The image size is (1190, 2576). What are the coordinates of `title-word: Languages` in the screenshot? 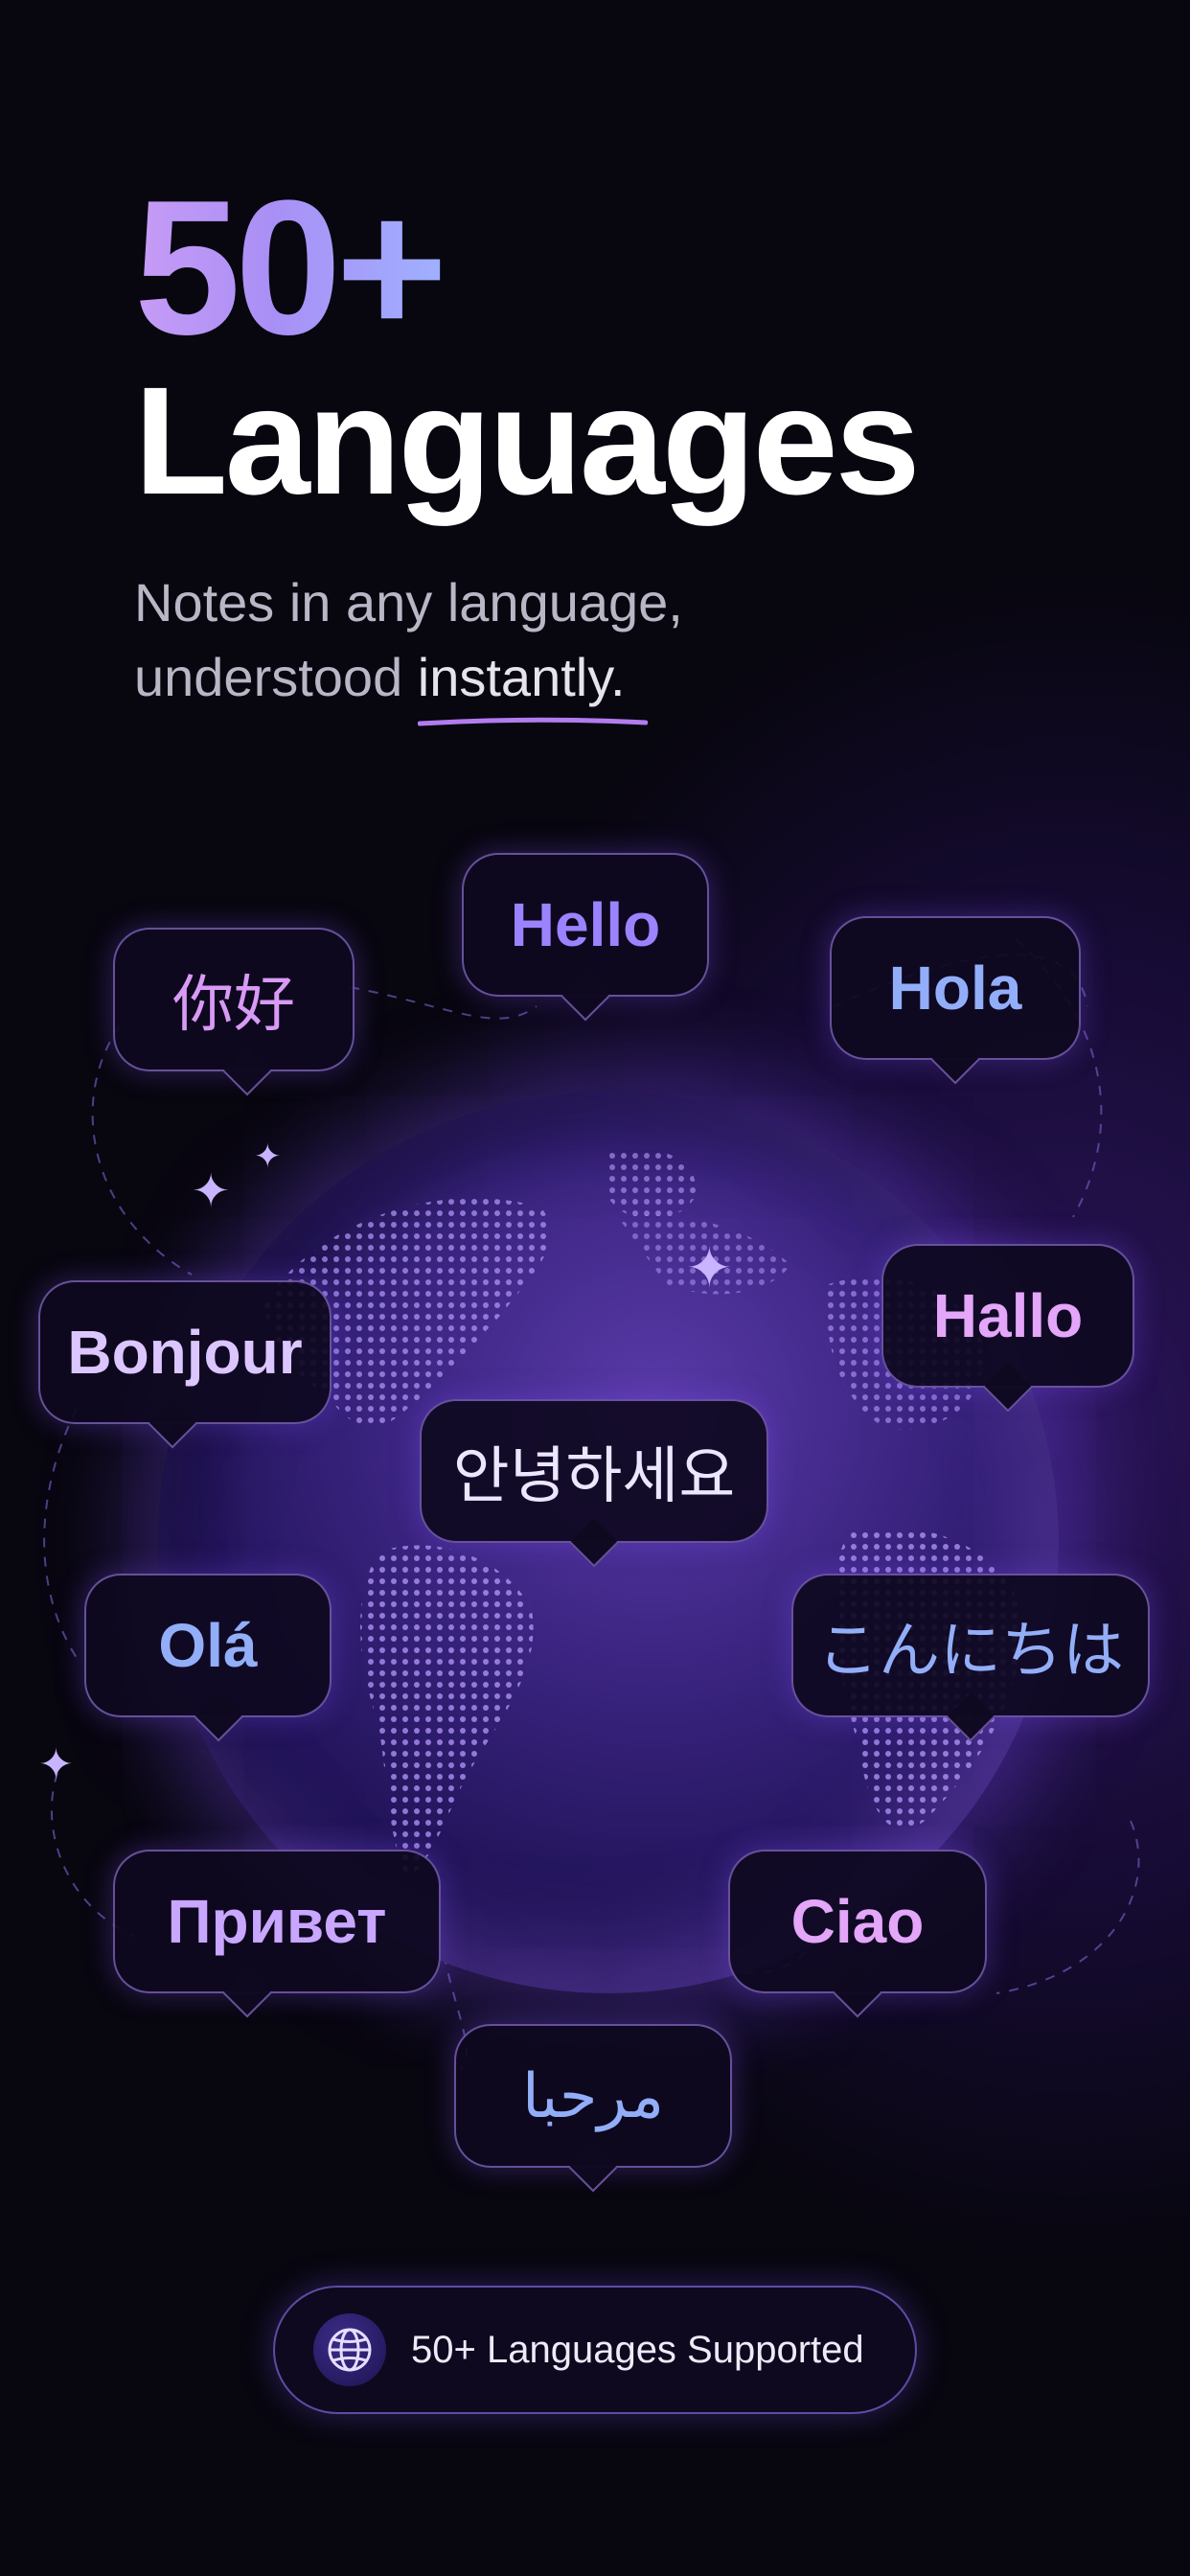 It's located at (527, 440).